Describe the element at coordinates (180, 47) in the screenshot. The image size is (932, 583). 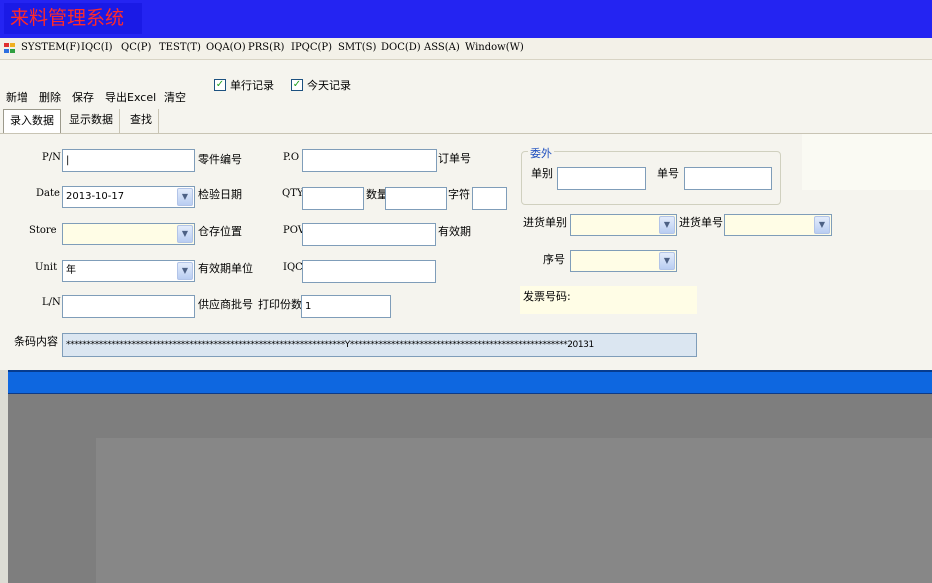
I see `menu-test: TEST(T)` at that location.